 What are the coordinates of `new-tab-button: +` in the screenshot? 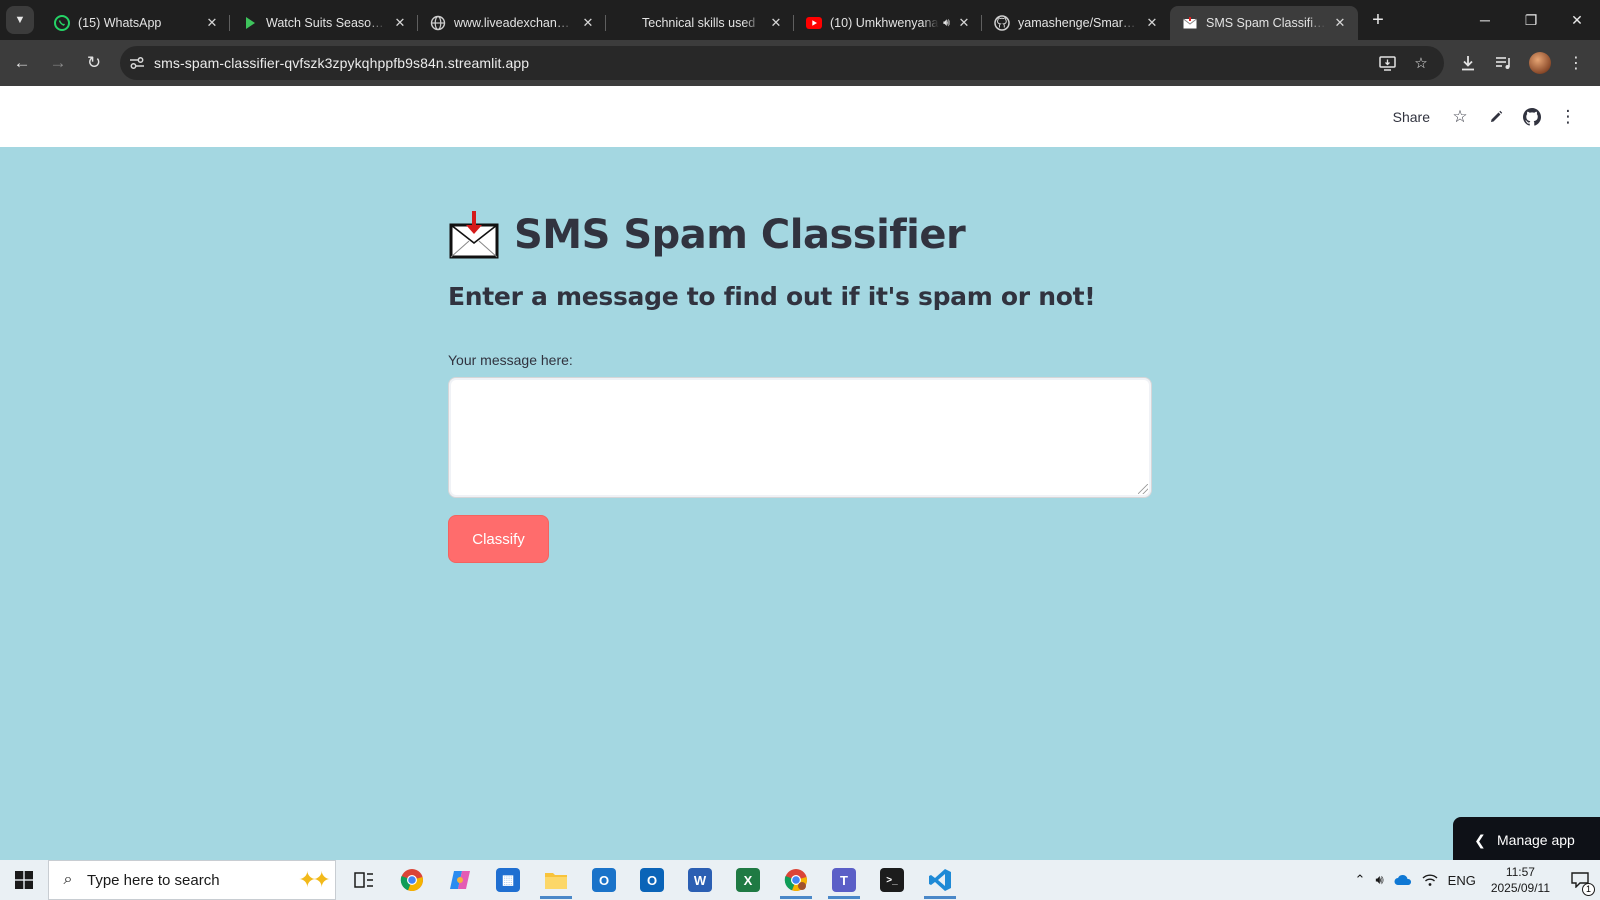 It's located at (1378, 20).